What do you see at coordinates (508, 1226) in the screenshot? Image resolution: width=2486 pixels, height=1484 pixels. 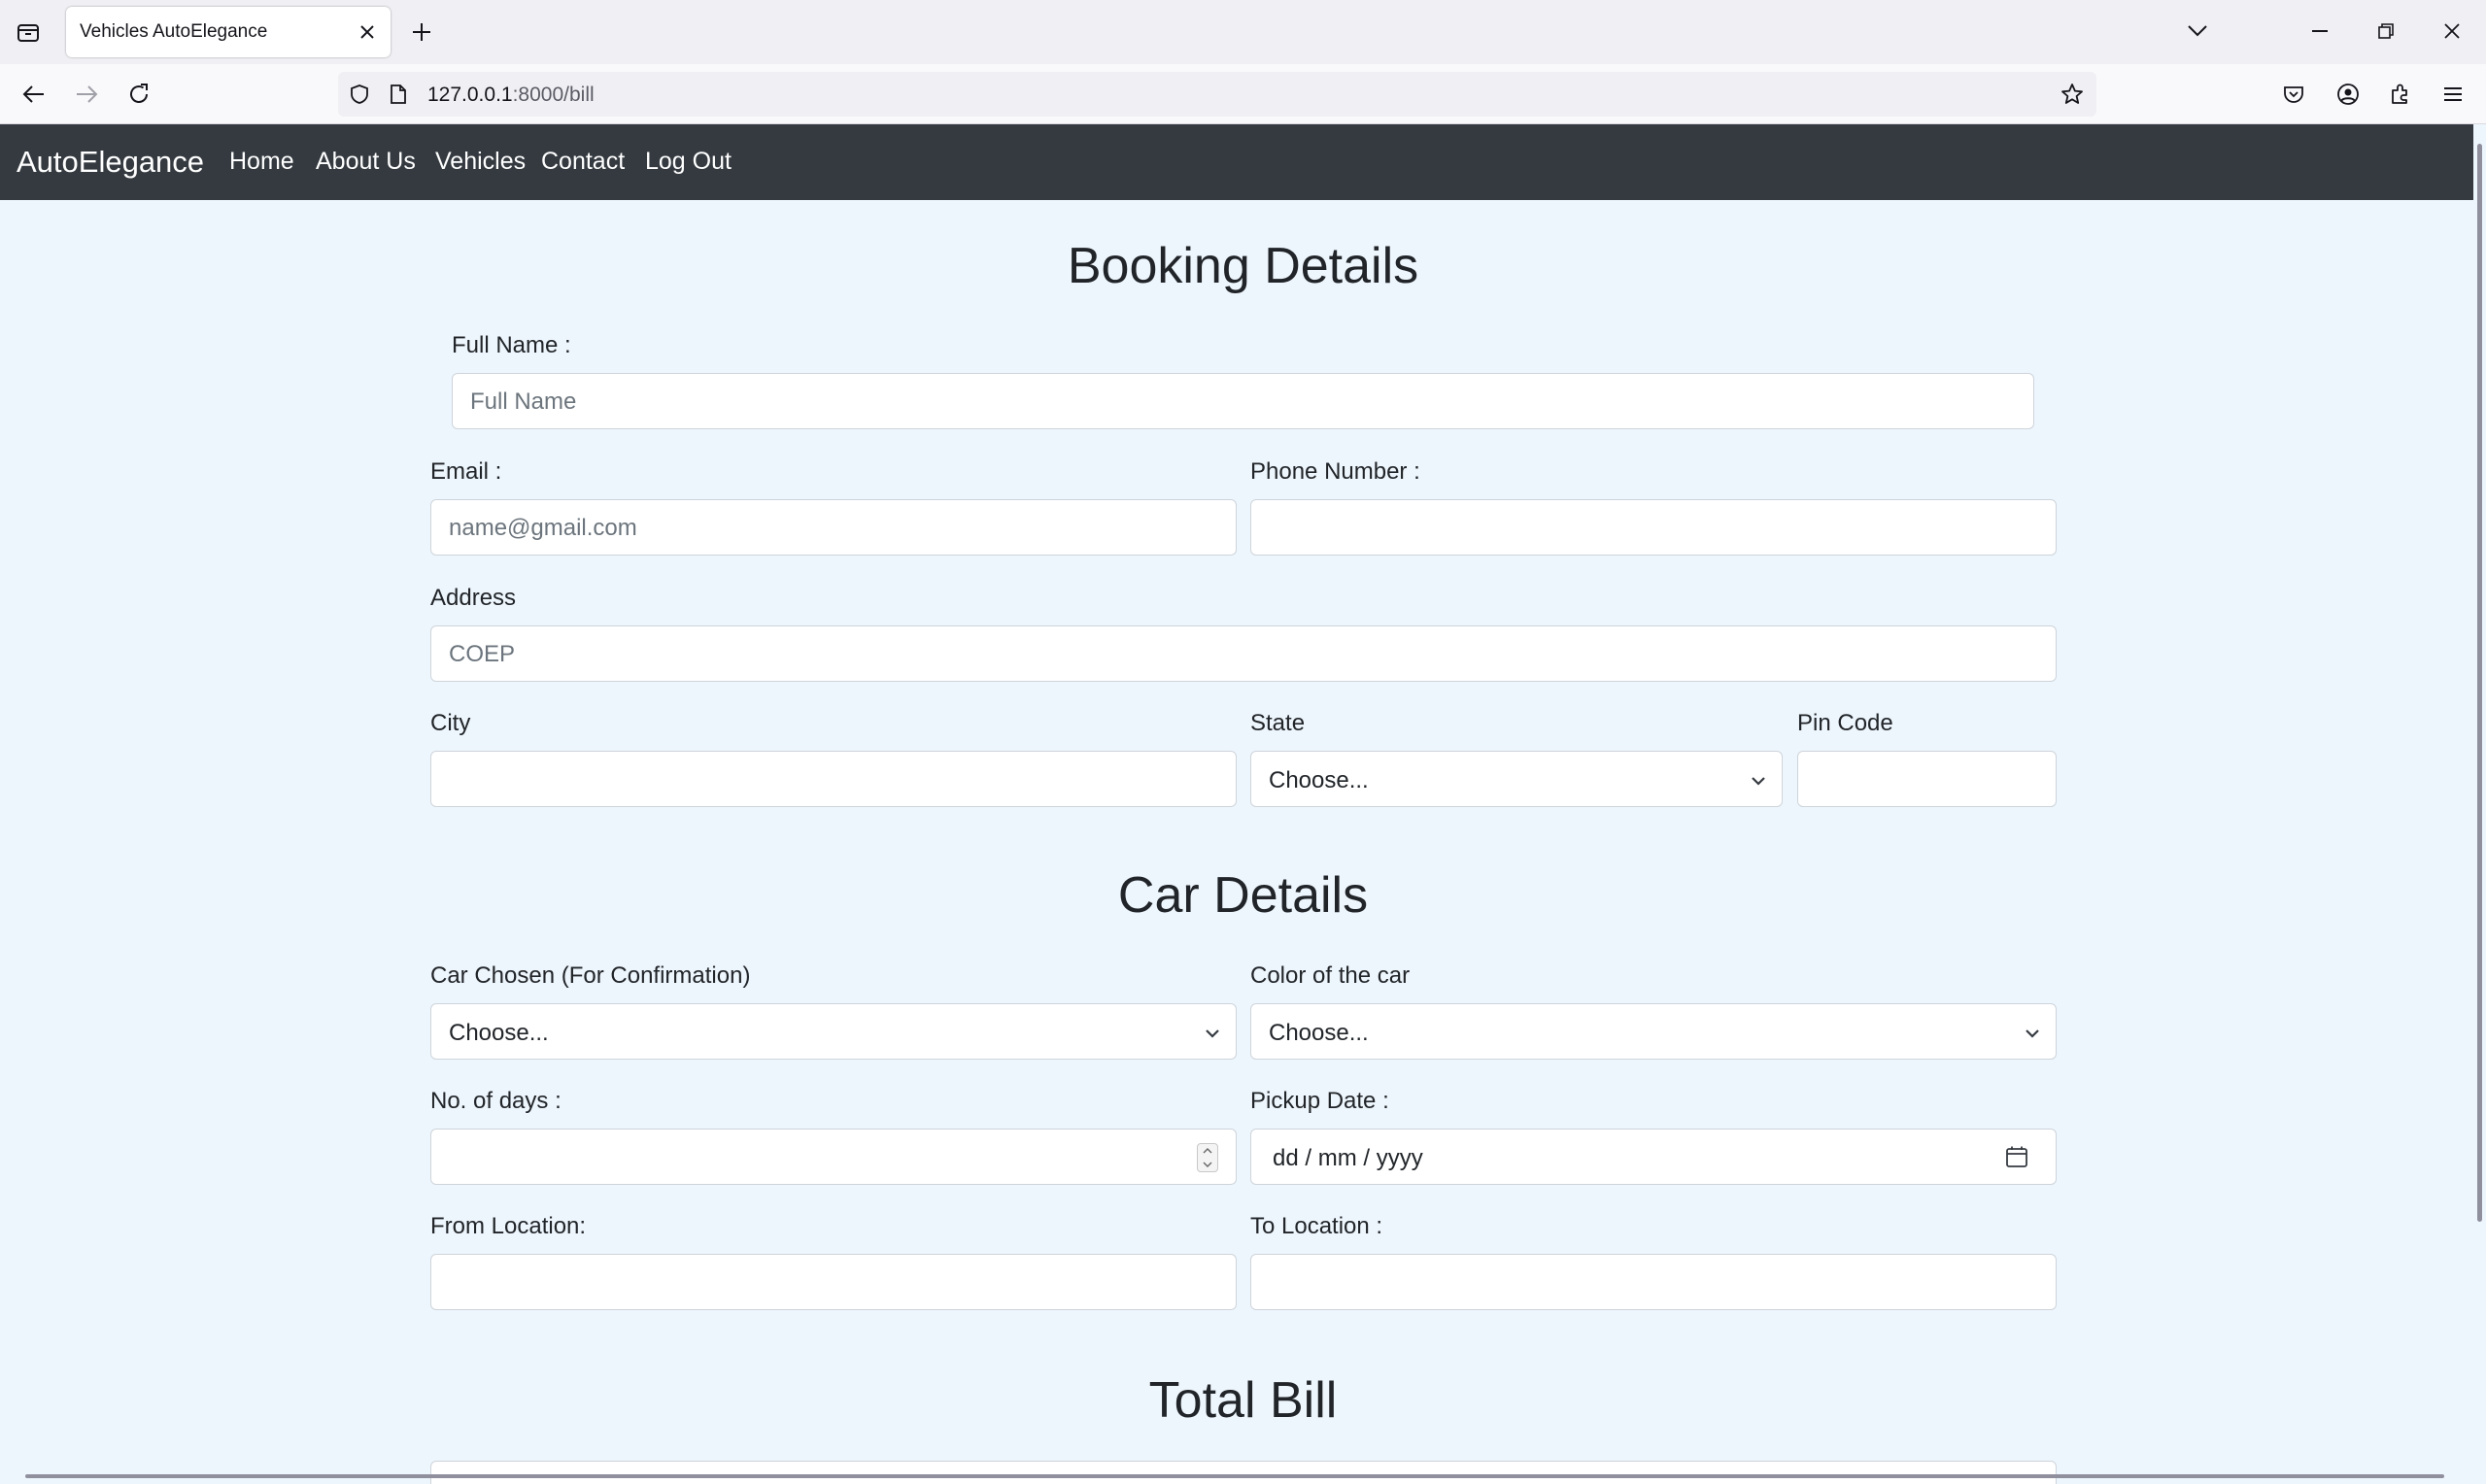 I see `from-location-label: From Location:` at bounding box center [508, 1226].